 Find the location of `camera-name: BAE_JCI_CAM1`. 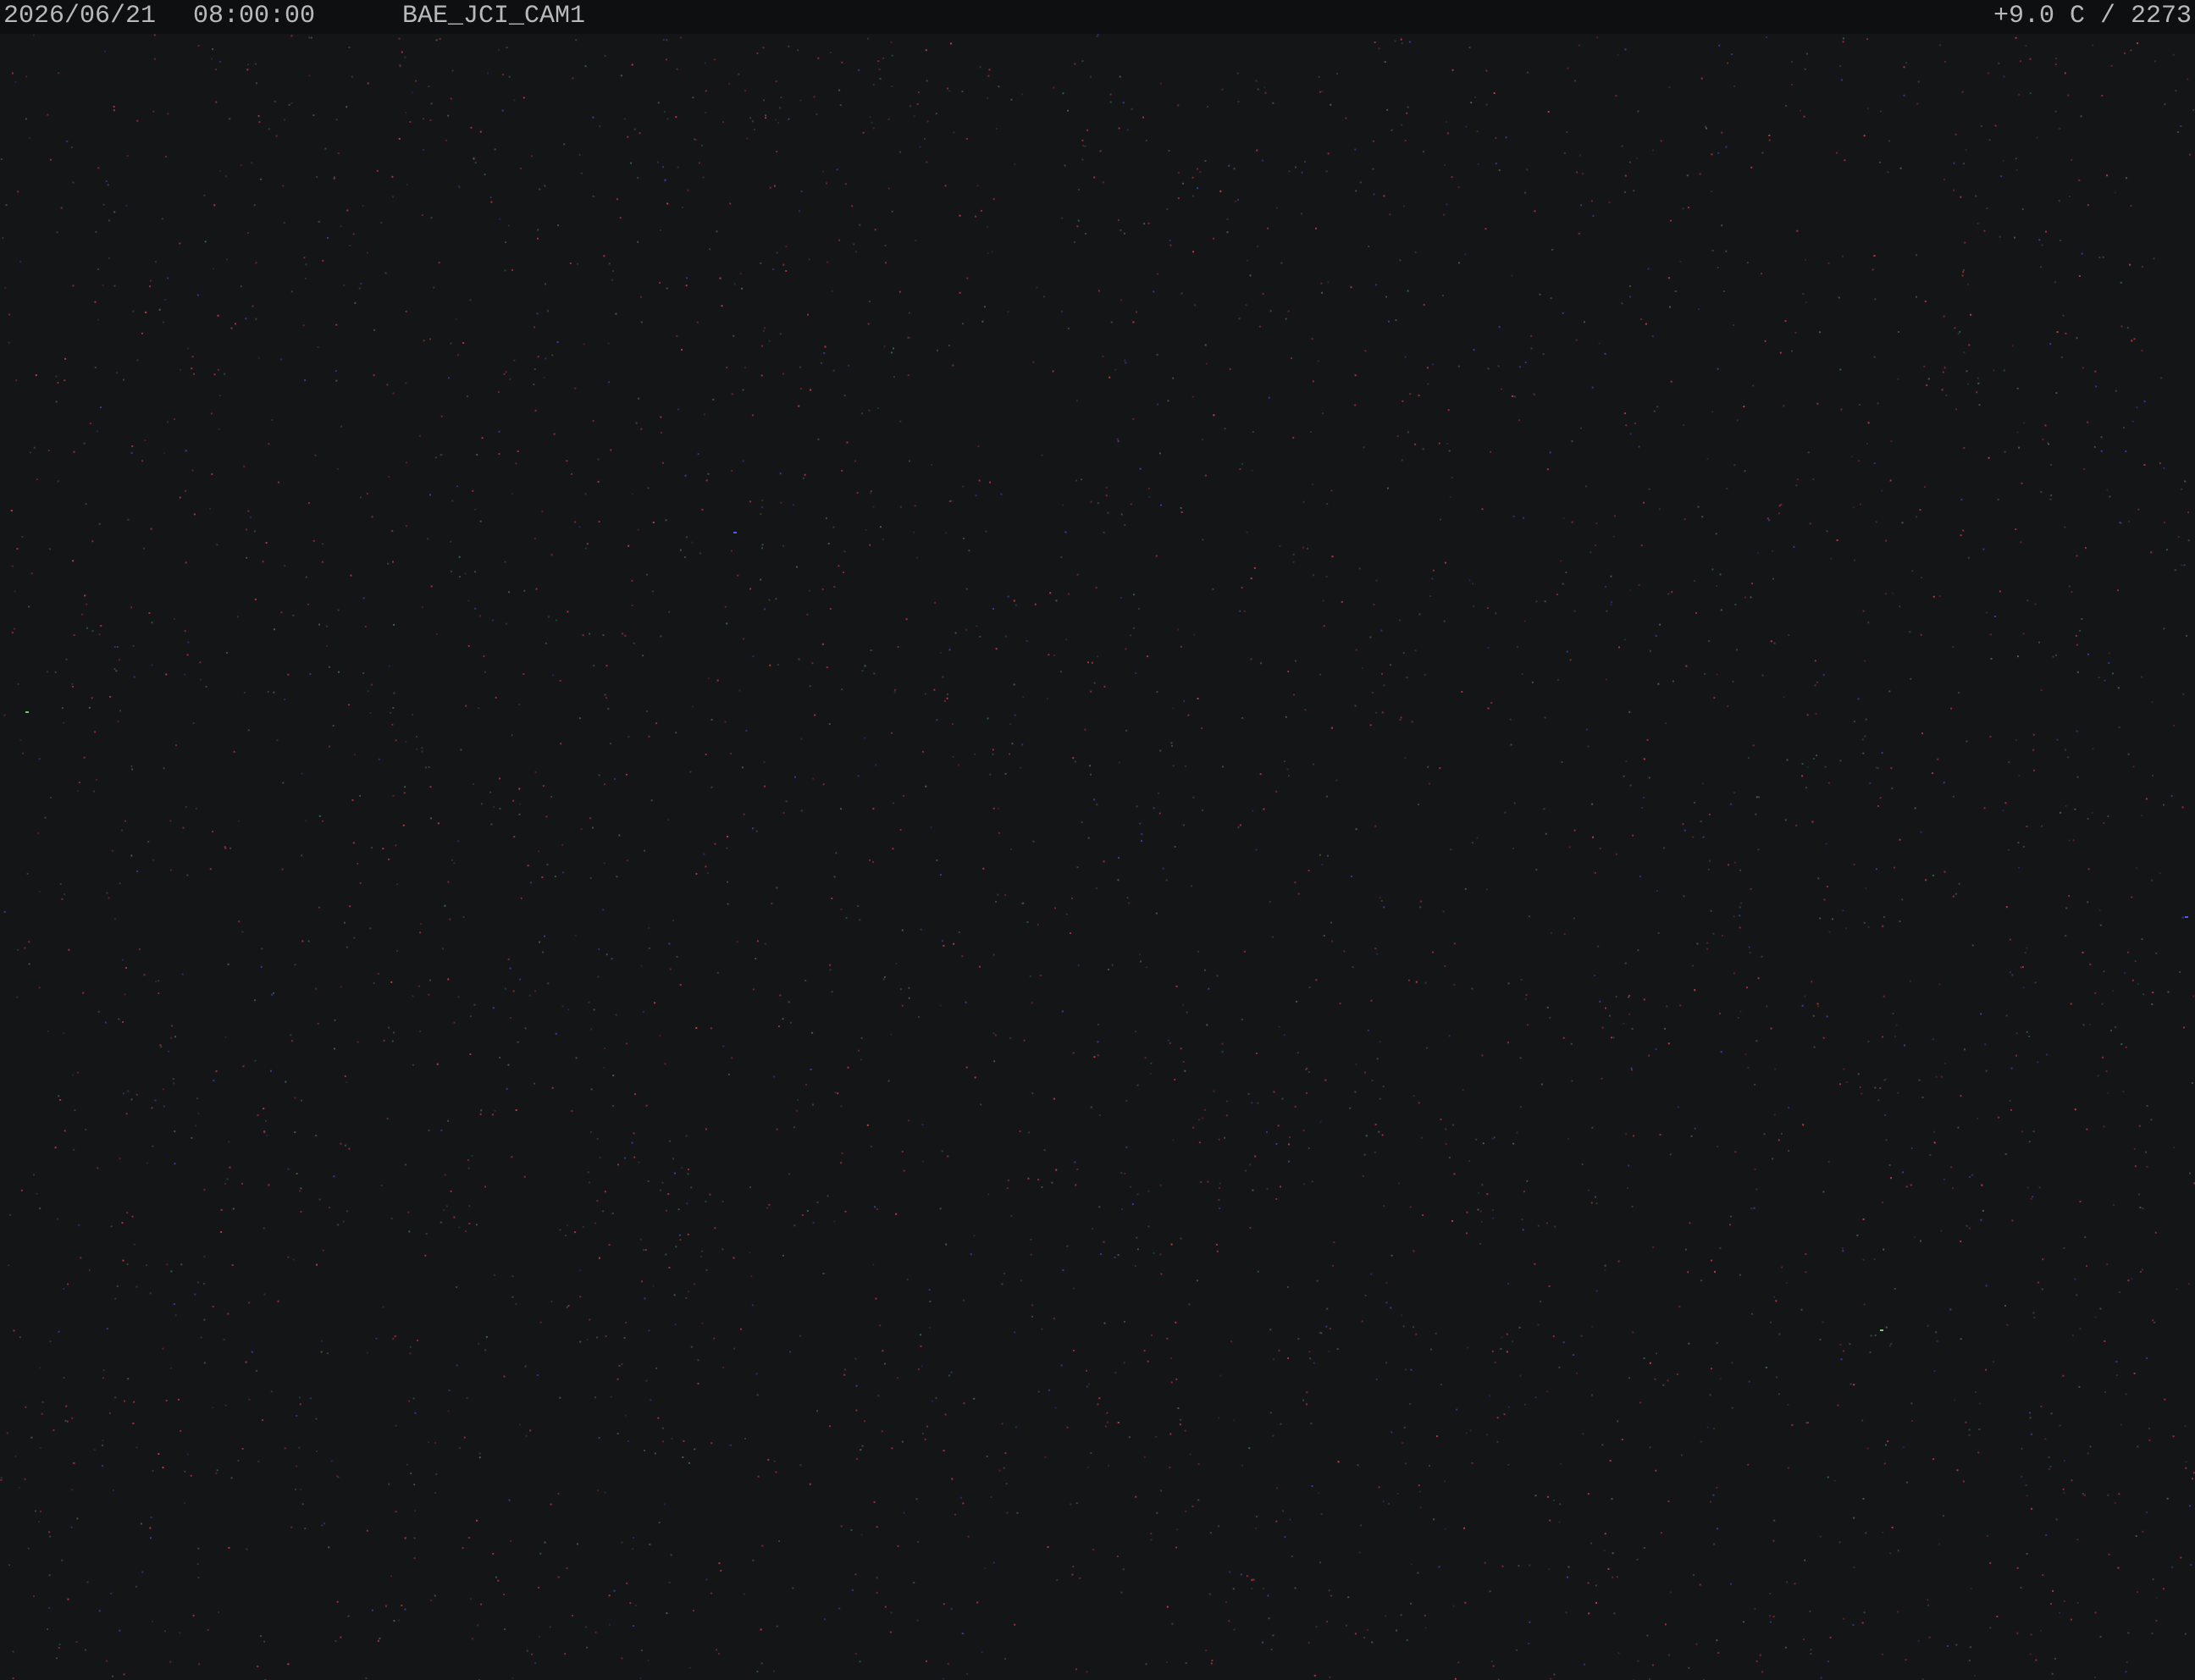

camera-name: BAE_JCI_CAM1 is located at coordinates (494, 16).